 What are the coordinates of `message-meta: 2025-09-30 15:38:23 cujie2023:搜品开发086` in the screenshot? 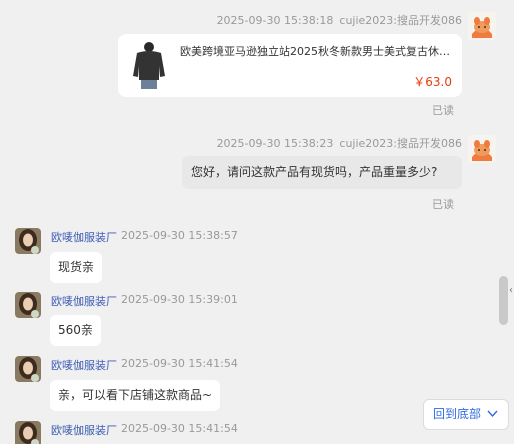 It's located at (339, 143).